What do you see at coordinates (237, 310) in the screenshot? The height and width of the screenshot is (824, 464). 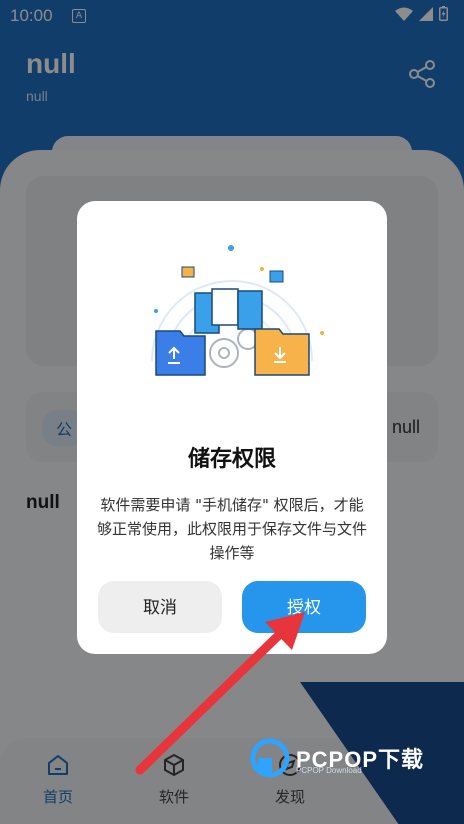 I see `storage-illustration-icon` at bounding box center [237, 310].